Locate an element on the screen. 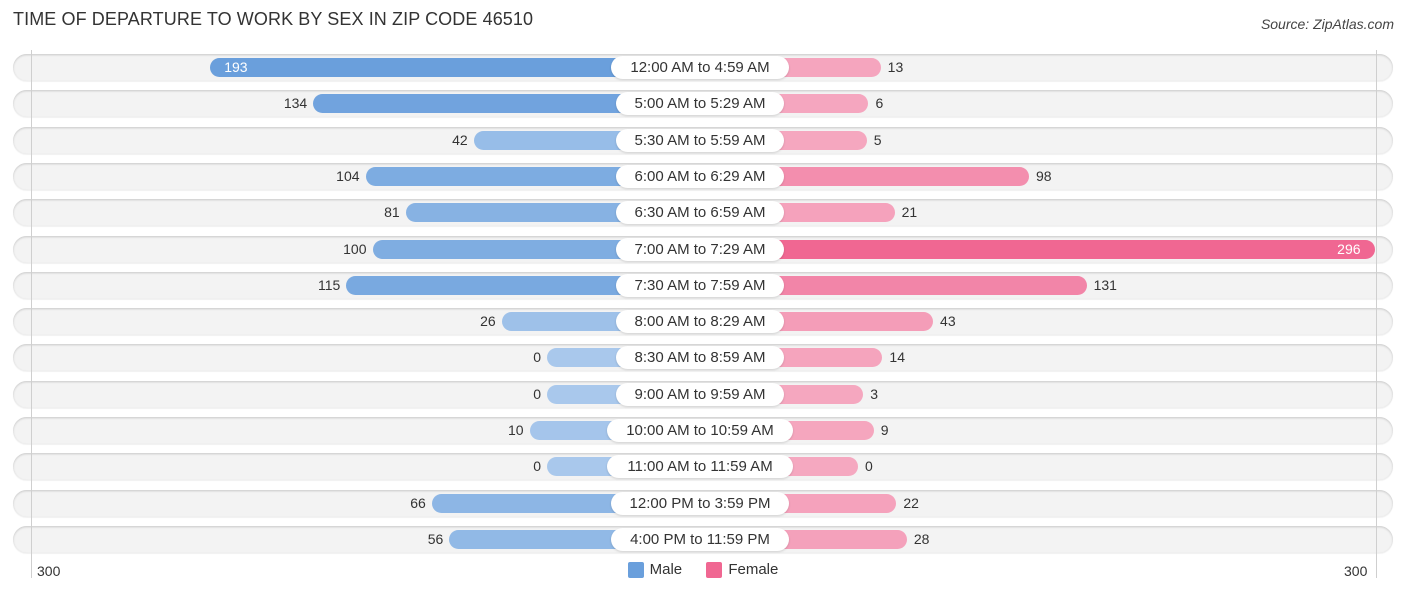  legend-item-male: Male is located at coordinates (655, 569).